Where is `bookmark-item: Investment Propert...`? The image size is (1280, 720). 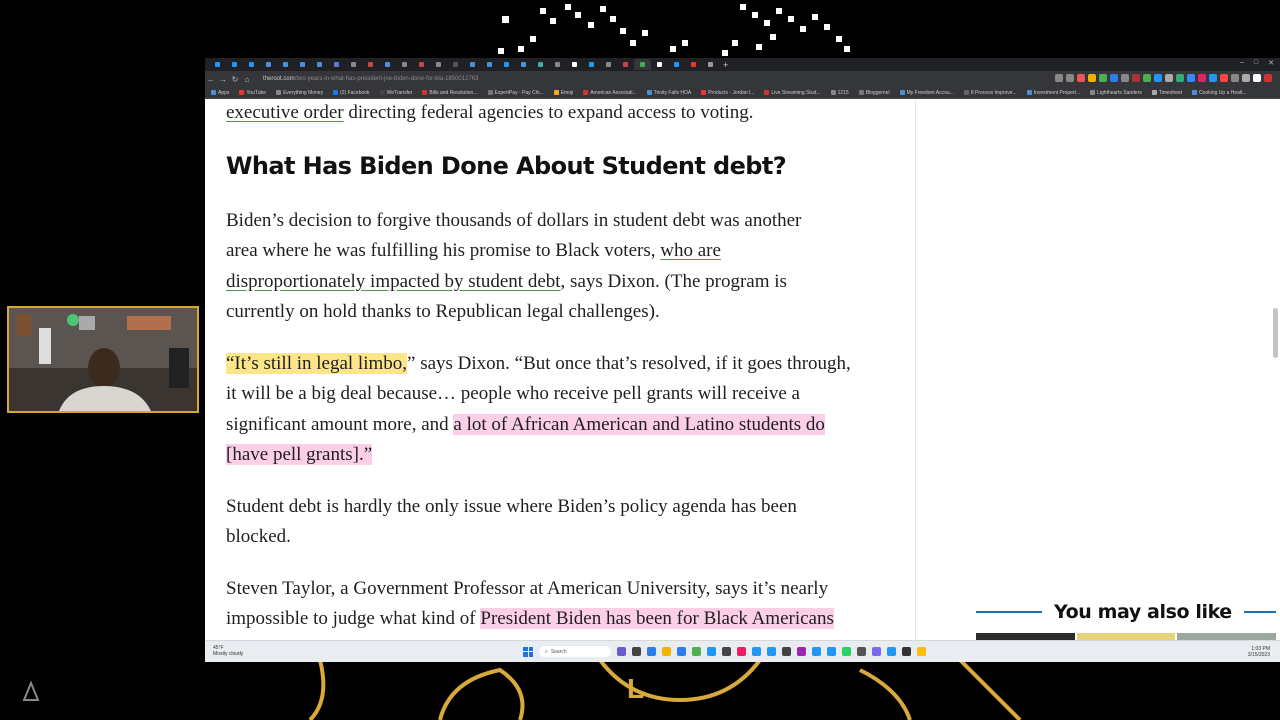 bookmark-item: Investment Propert... is located at coordinates (1053, 93).